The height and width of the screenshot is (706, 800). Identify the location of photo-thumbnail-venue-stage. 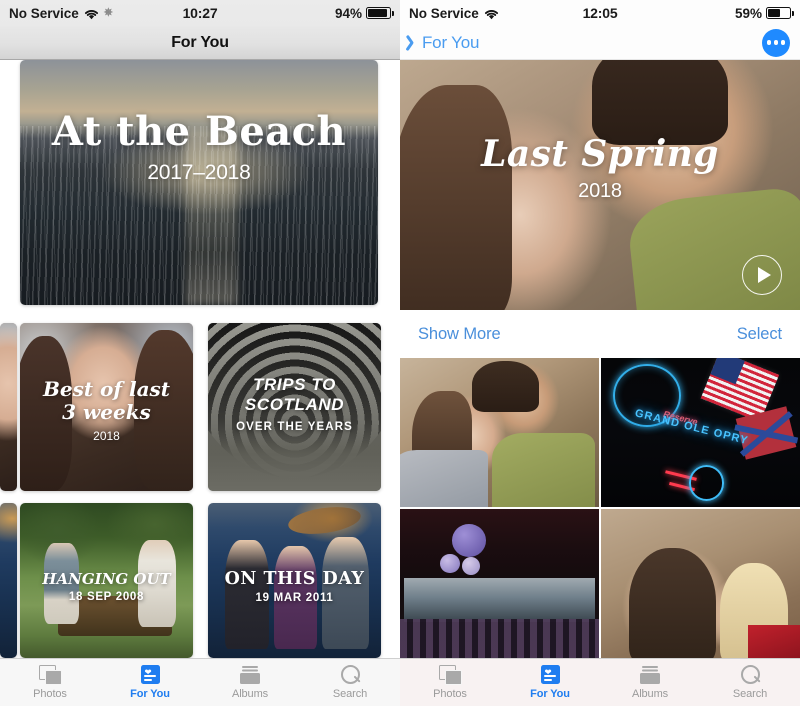
(499, 583).